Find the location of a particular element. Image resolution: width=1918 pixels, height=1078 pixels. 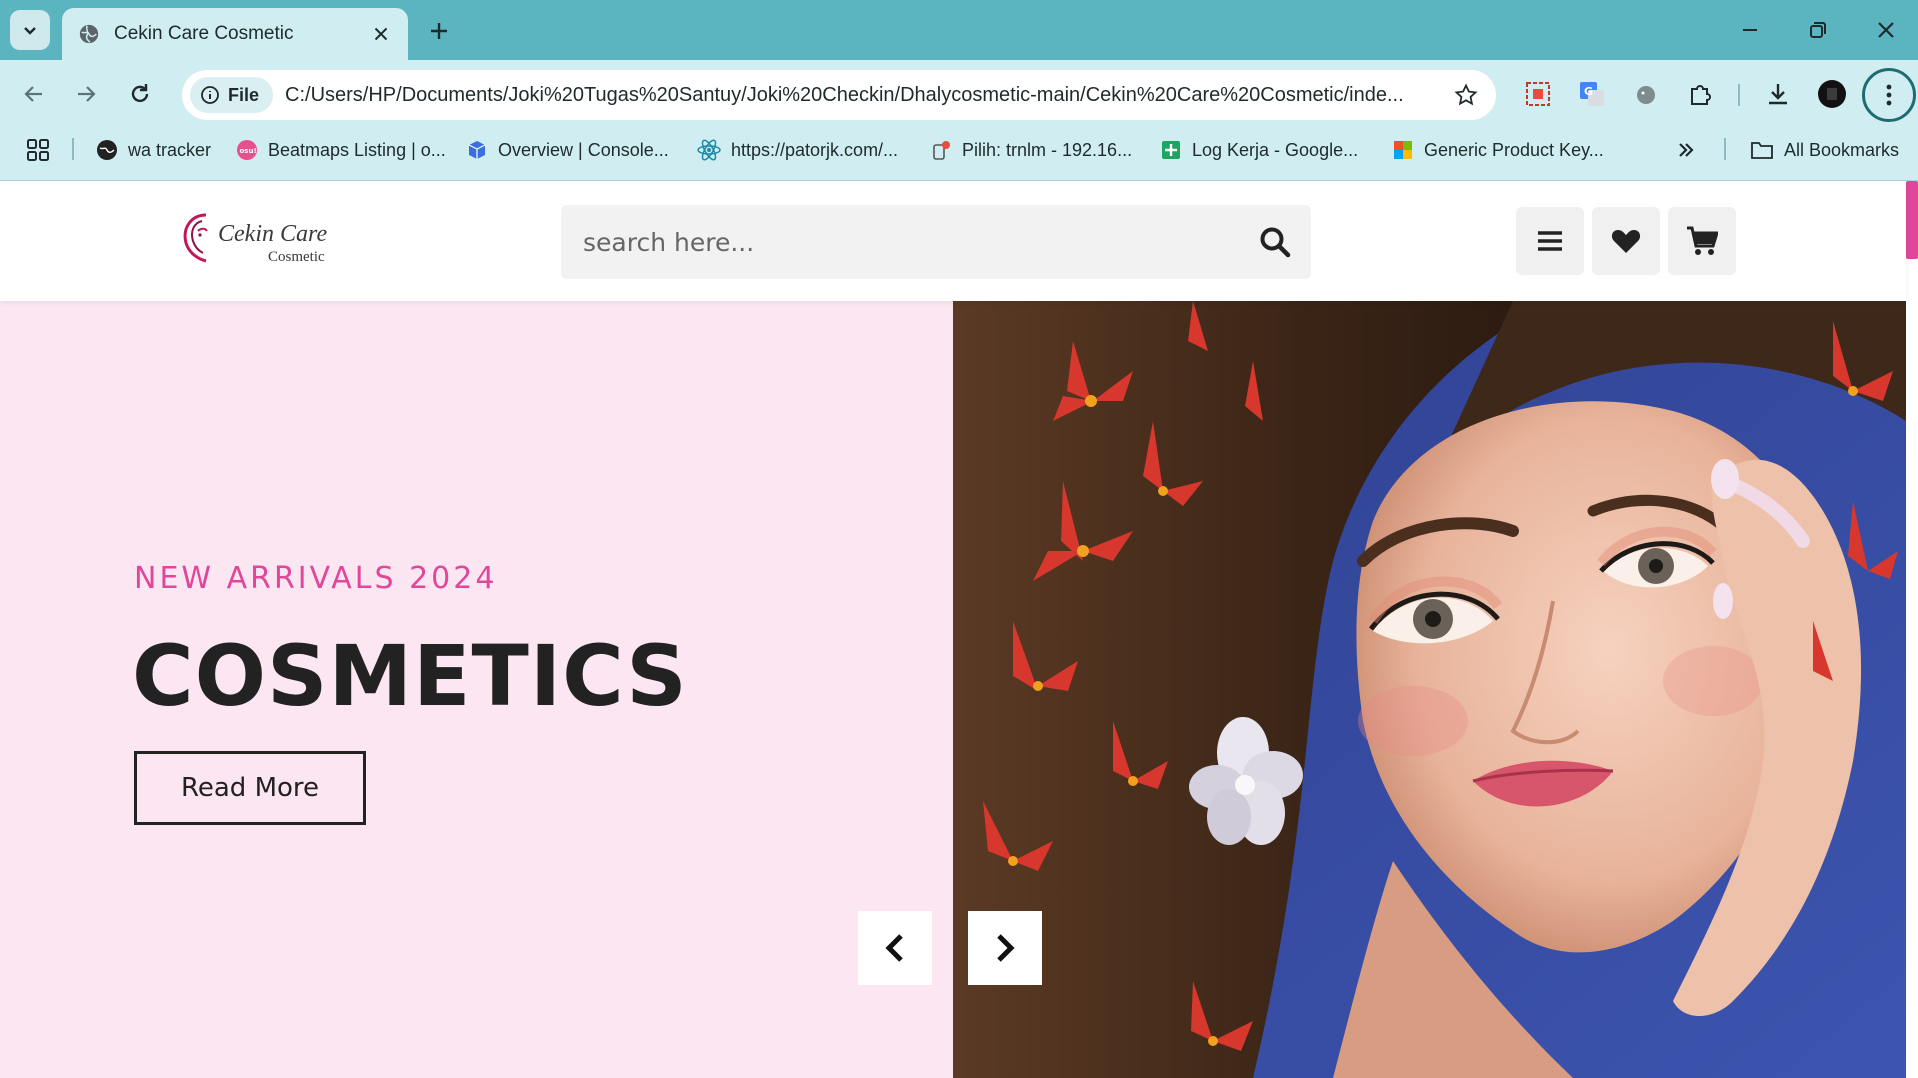

logo-brand-text: Cekin Care is located at coordinates (273, 234).